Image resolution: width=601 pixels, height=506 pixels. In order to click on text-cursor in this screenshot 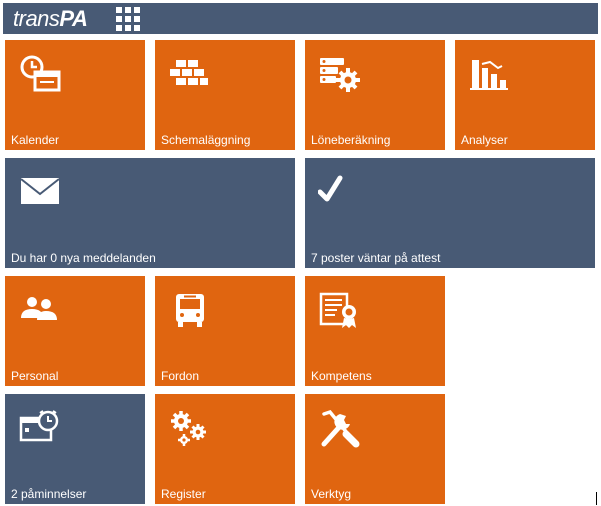, I will do `click(596, 498)`.